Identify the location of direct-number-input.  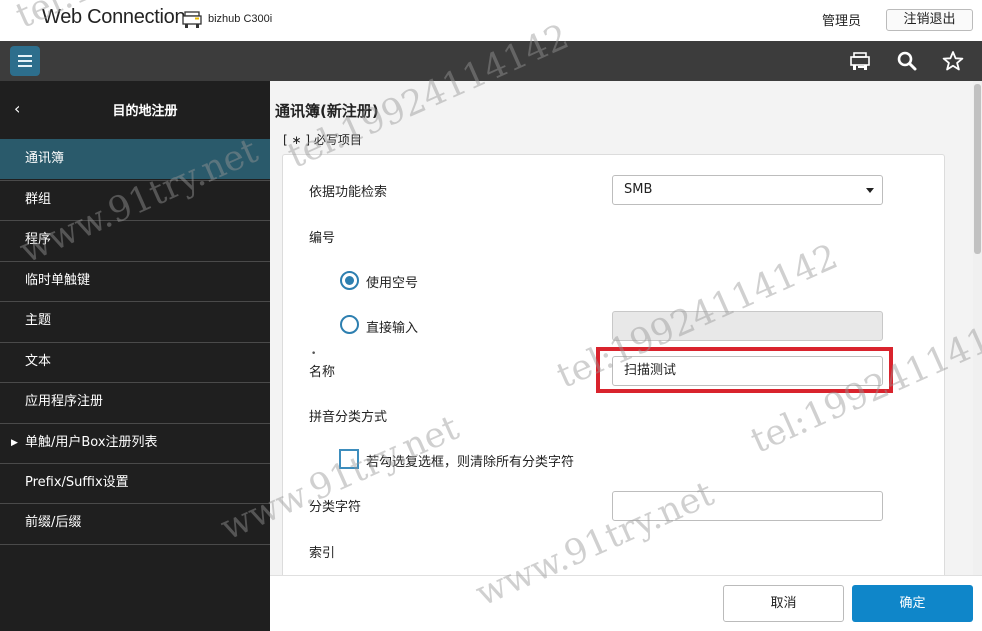
(747, 326).